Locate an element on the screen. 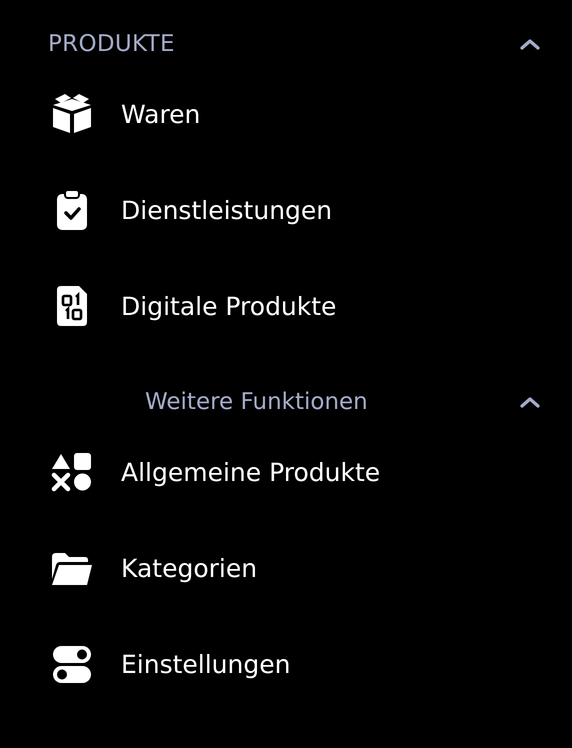 The width and height of the screenshot is (572, 748). toggles-icon is located at coordinates (72, 664).